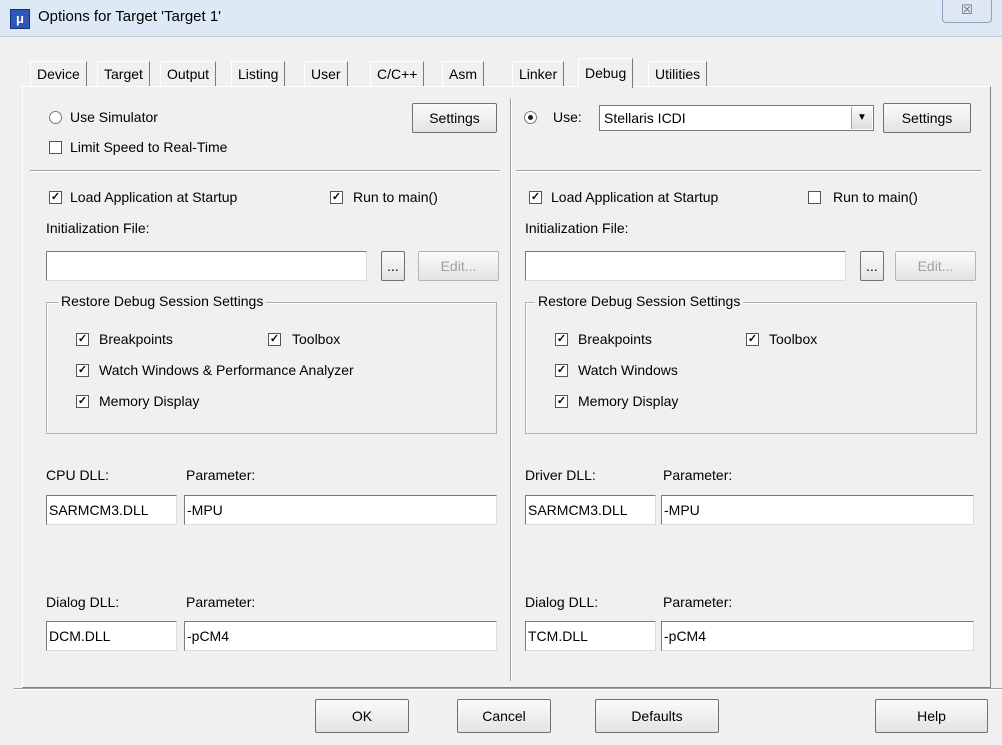  I want to click on driver-settings-button: Settings, so click(927, 118).